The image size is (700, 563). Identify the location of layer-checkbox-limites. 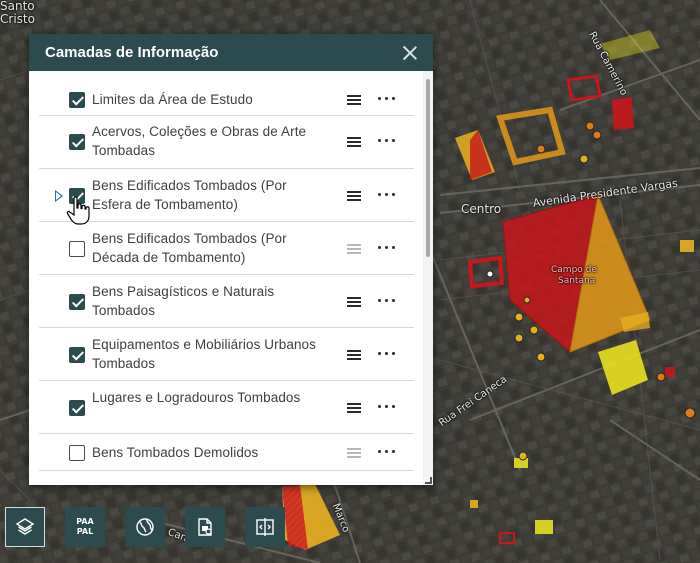
(77, 100).